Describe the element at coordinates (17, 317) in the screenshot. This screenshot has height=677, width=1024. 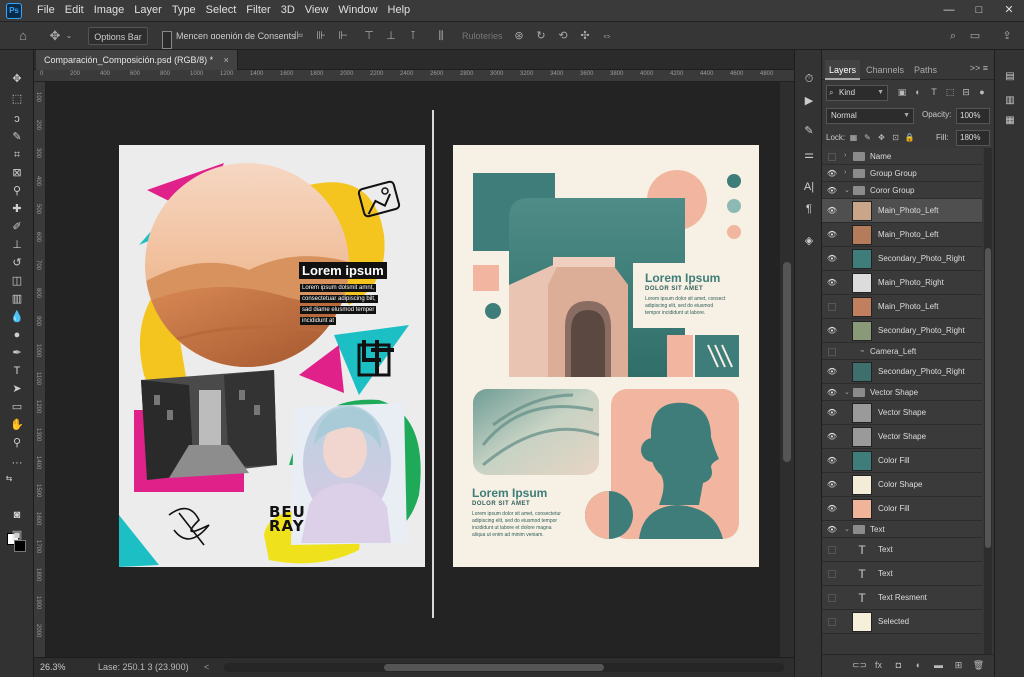
I see `blur-tool-icon: 💧` at that location.